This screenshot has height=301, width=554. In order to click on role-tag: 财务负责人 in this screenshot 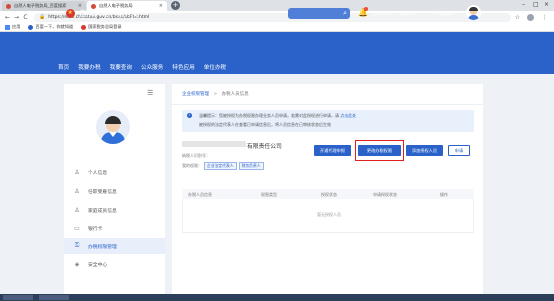, I will do `click(251, 166)`.